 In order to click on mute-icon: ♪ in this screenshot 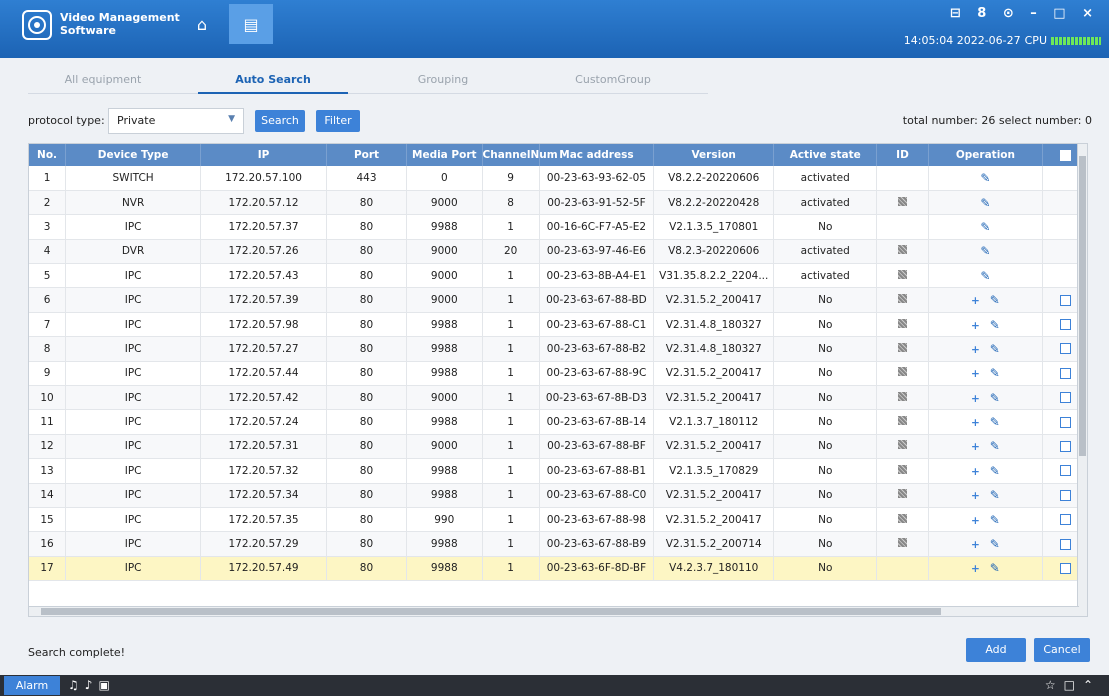, I will do `click(92, 685)`.